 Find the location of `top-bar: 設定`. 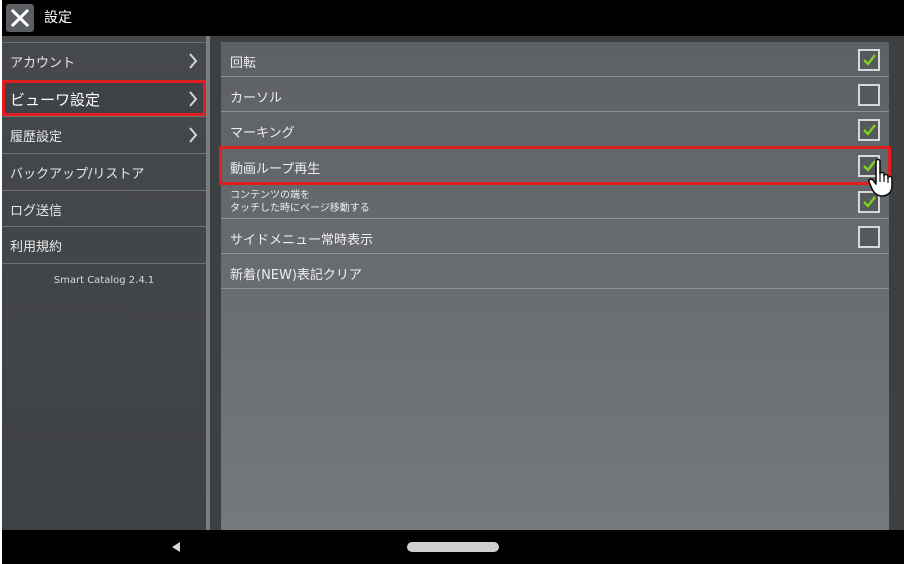

top-bar: 設定 is located at coordinates (453, 18).